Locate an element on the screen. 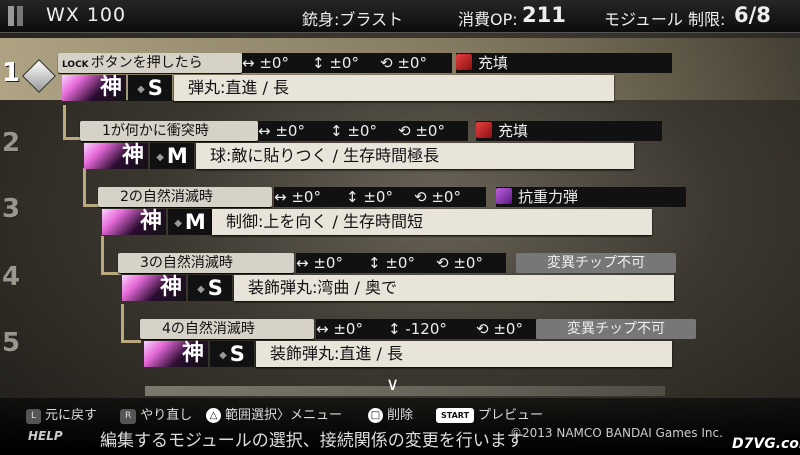  module-condition: 2の自然消滅時 is located at coordinates (185, 197).